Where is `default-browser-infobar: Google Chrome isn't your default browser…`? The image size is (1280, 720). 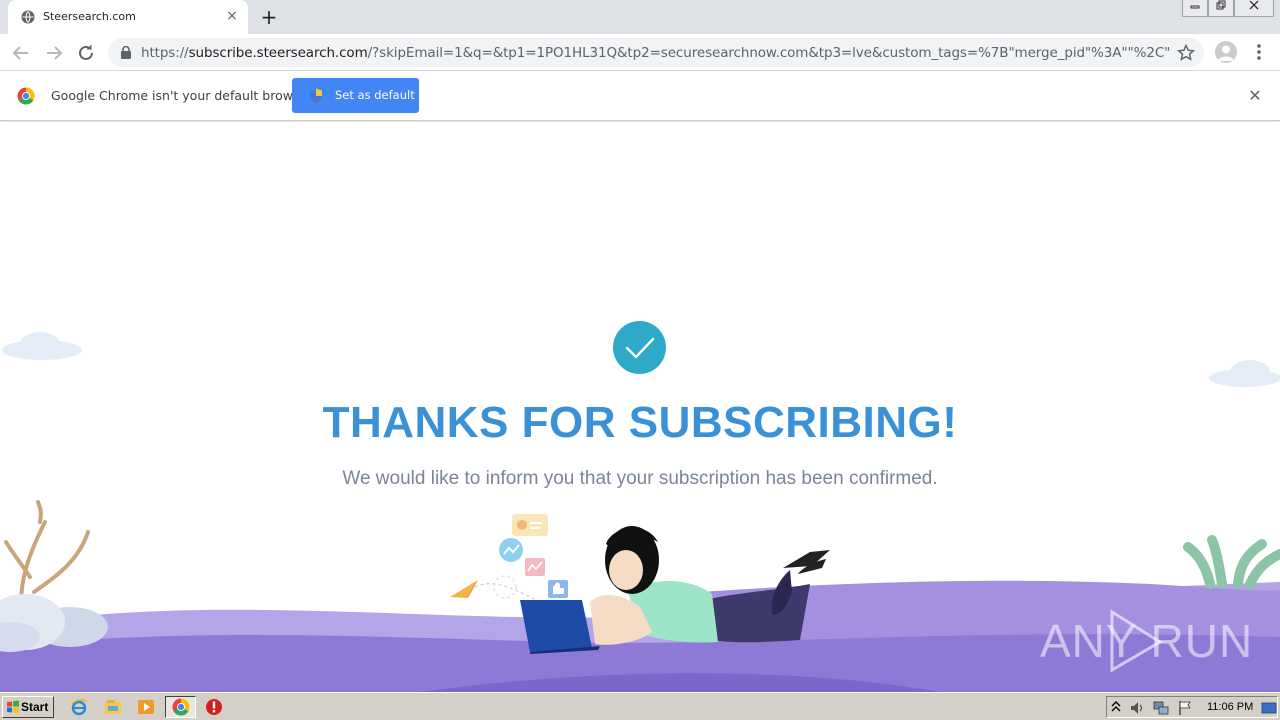 default-browser-infobar: Google Chrome isn't your default browser… is located at coordinates (640, 96).